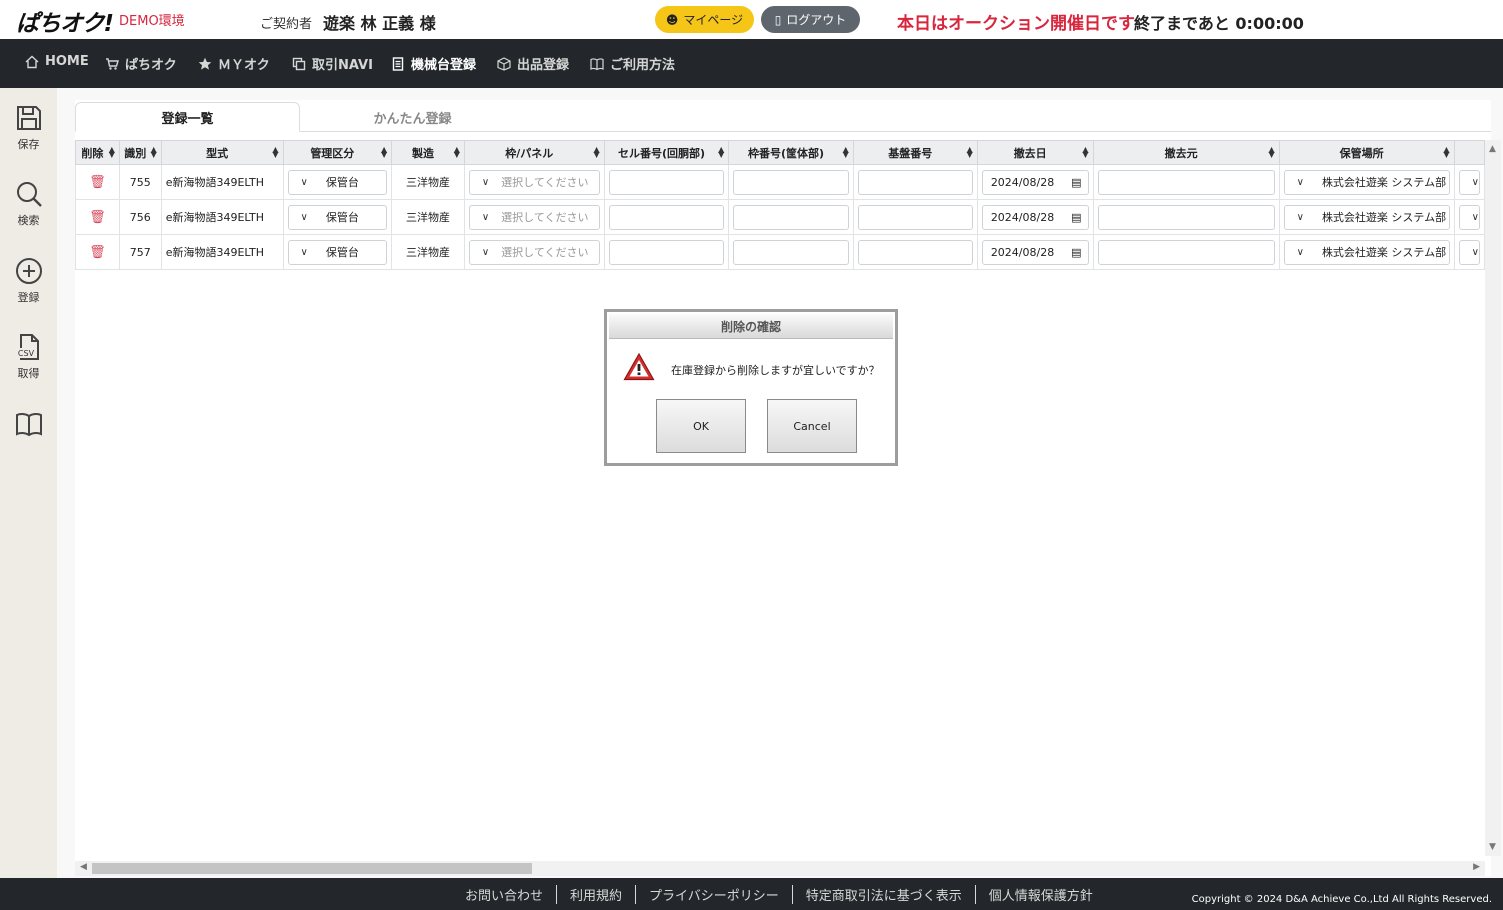 This screenshot has height=910, width=1503. I want to click on site-logo: ぱちオク!, so click(65, 21).